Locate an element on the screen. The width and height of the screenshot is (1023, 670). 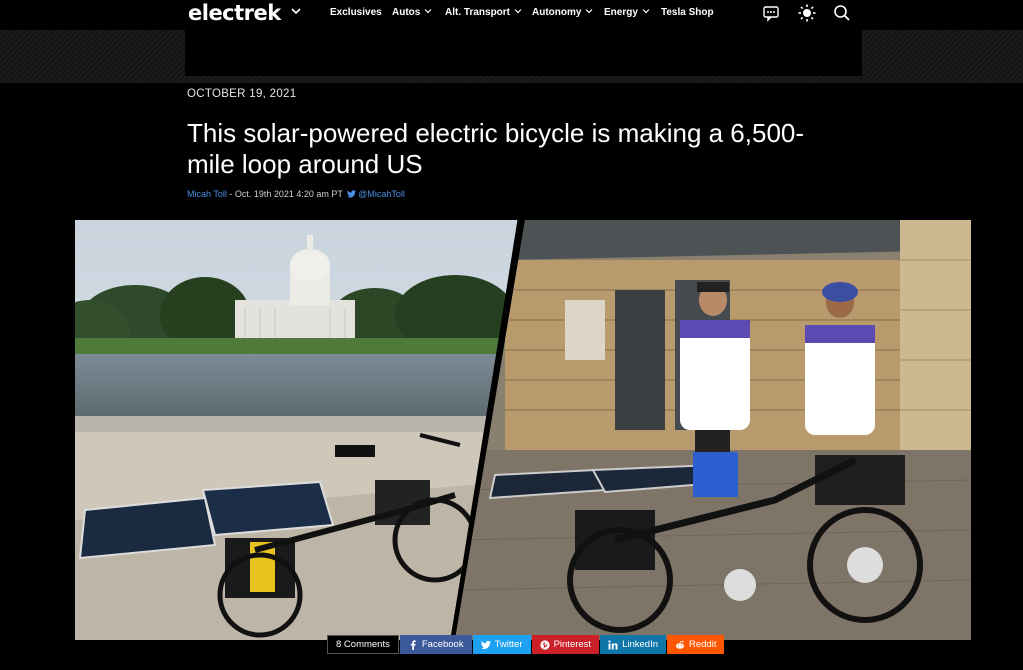
byline-timestamp: - Oct. 19th 2021 4:20 am PT is located at coordinates (286, 194).